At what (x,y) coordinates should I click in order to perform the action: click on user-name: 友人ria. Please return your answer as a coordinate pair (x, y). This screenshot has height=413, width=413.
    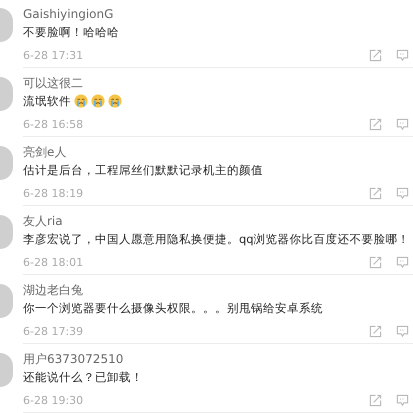
    Looking at the image, I should click on (218, 221).